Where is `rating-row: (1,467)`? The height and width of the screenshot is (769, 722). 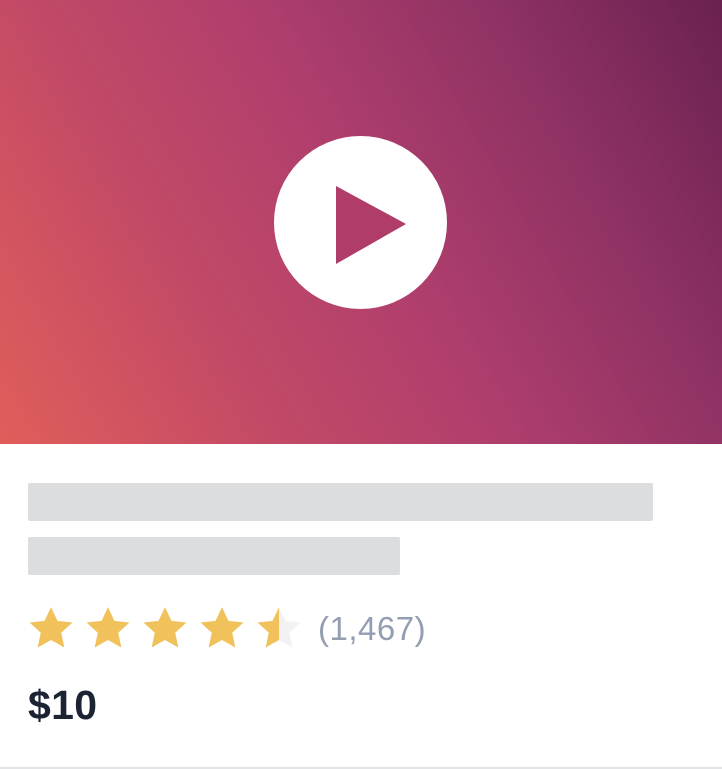 rating-row: (1,467) is located at coordinates (226, 629).